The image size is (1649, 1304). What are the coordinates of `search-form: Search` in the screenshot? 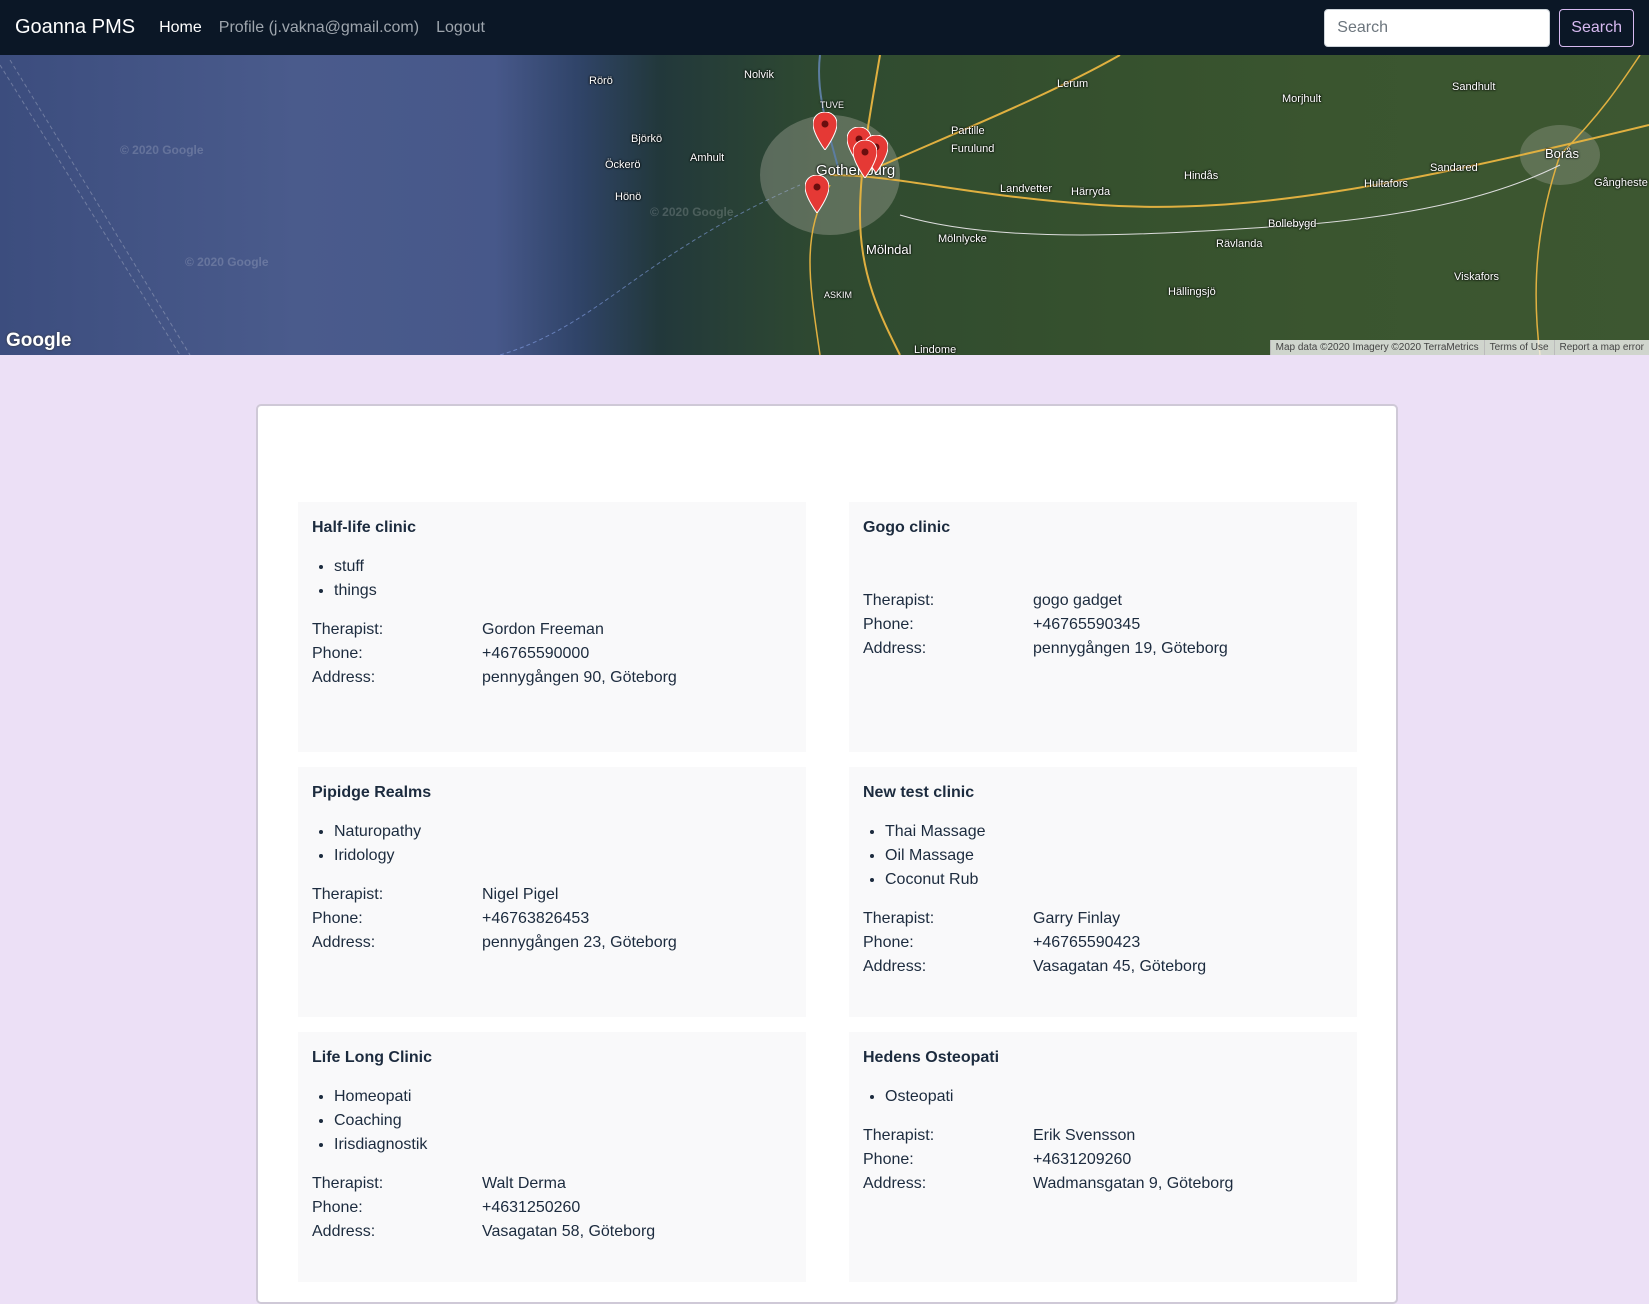 It's located at (1479, 27).